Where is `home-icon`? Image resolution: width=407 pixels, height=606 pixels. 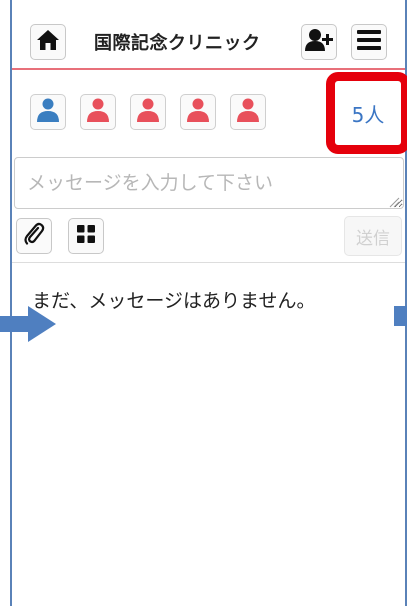 home-icon is located at coordinates (48, 42).